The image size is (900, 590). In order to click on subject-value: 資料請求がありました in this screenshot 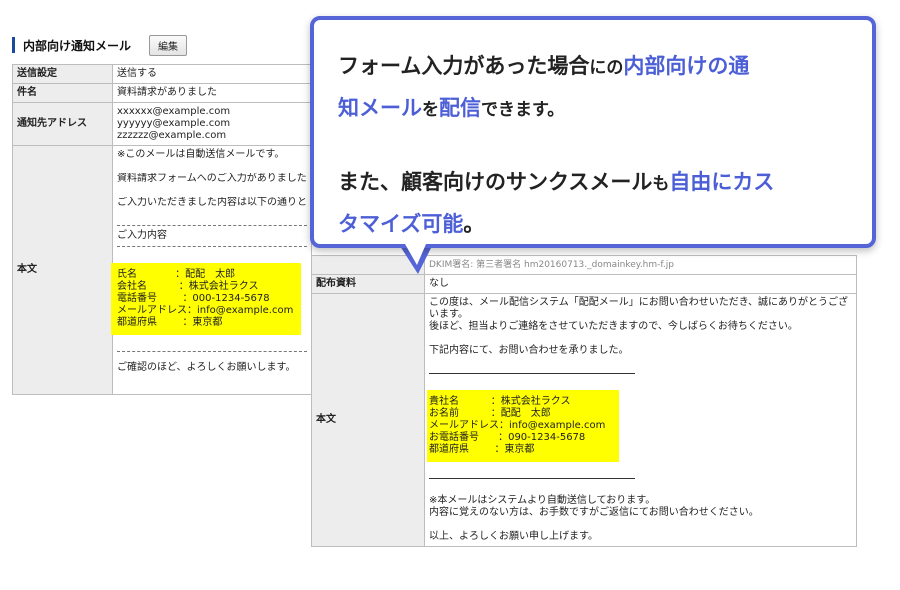, I will do `click(212, 93)`.